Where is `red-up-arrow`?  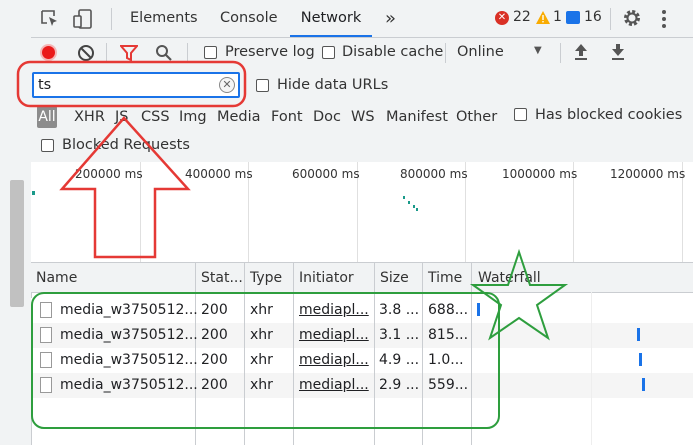
red-up-arrow is located at coordinates (125, 187).